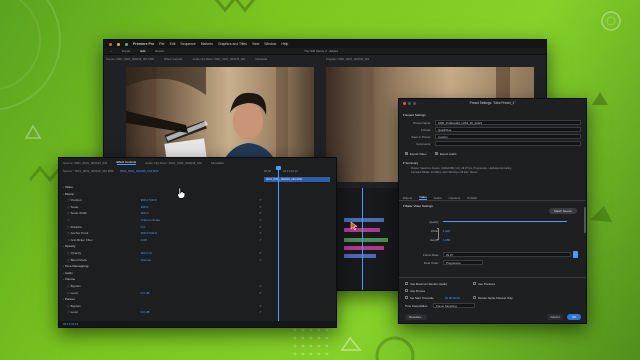 The image size is (640, 360). I want to click on effect-property-row: ◷ Level 0.0 dB ↺, so click(194, 293).